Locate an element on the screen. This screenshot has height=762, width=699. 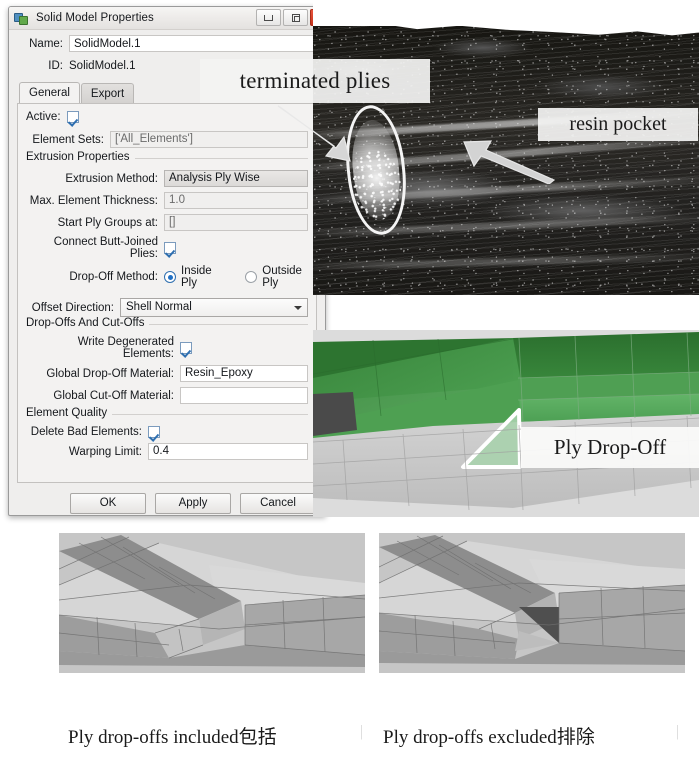
mesh-without-drop-offs-geometry is located at coordinates (532, 603).